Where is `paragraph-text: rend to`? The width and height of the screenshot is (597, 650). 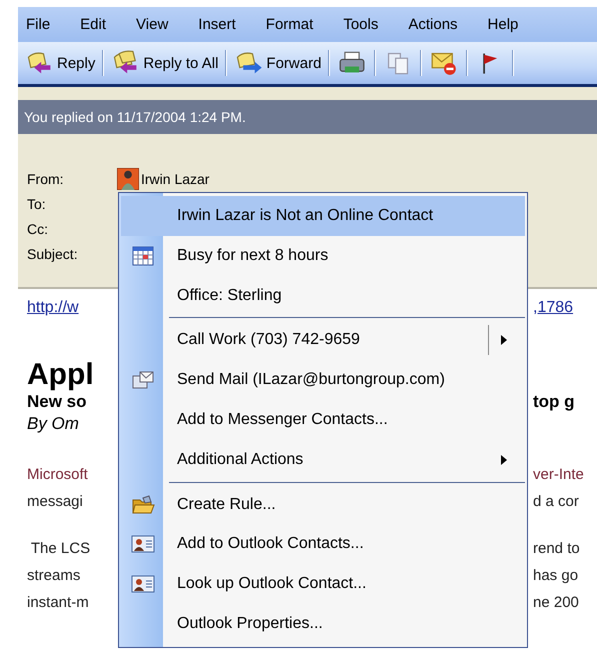 paragraph-text: rend to is located at coordinates (557, 549).